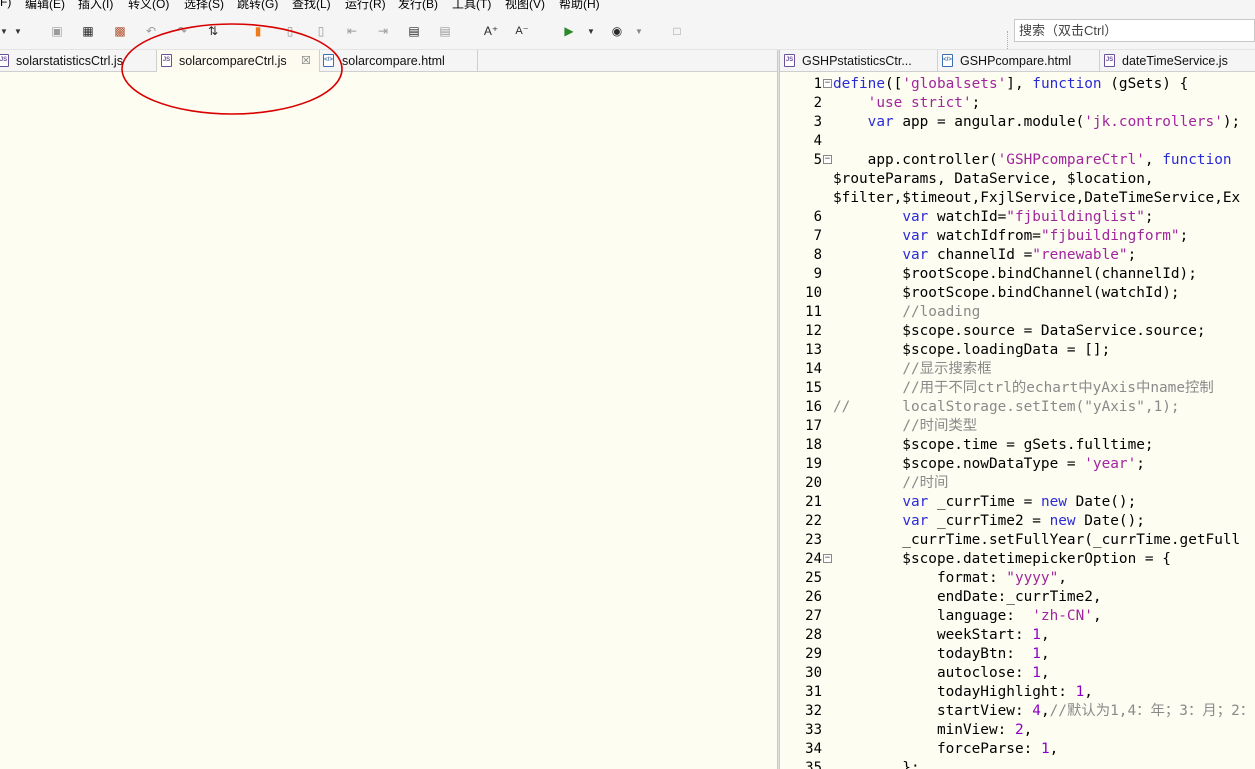  I want to click on code-line: 32 startView: 4,//默认为1,4：年；3：月；2：日, so click(1017, 711).